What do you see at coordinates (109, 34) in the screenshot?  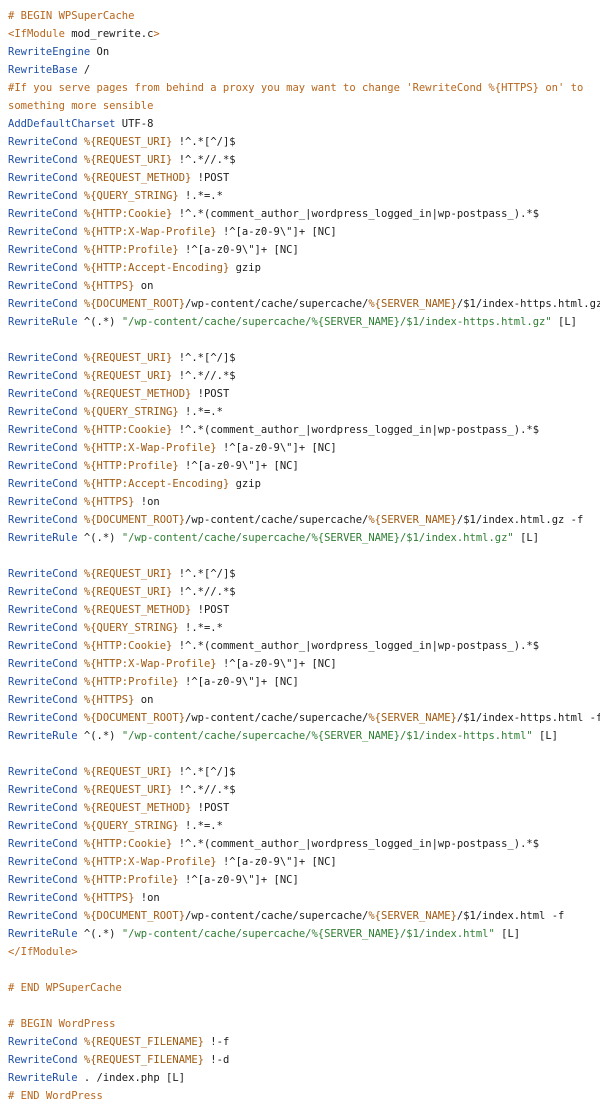 I see `plain-token: mod_rewrite.c` at bounding box center [109, 34].